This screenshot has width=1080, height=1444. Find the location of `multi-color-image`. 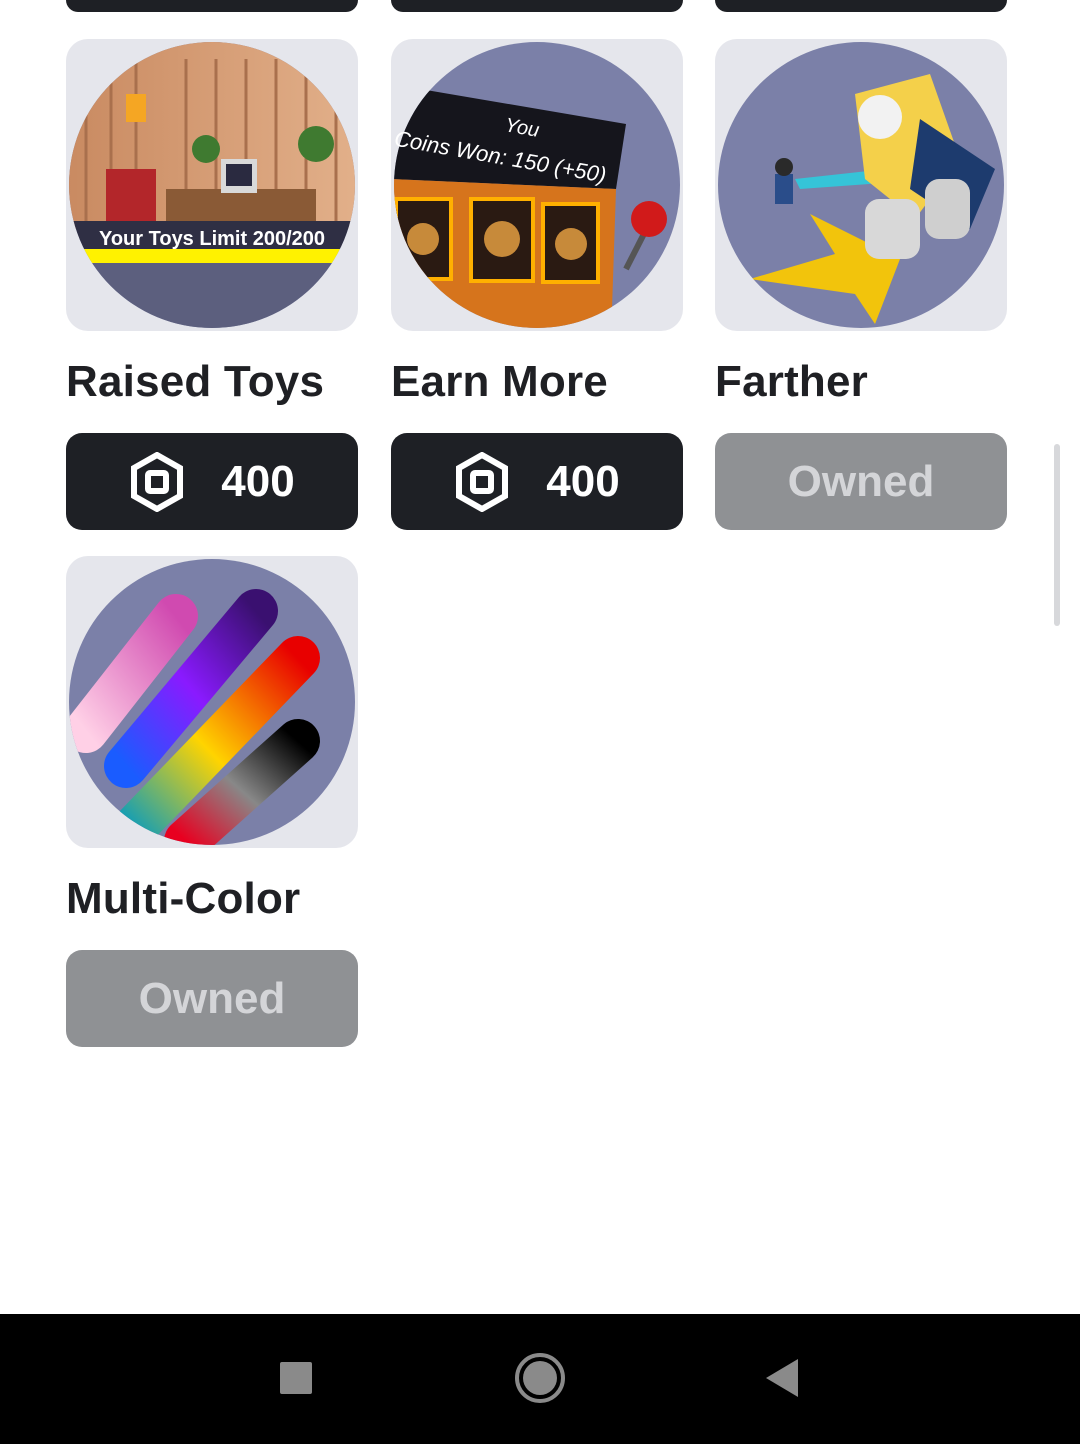

multi-color-image is located at coordinates (212, 702).